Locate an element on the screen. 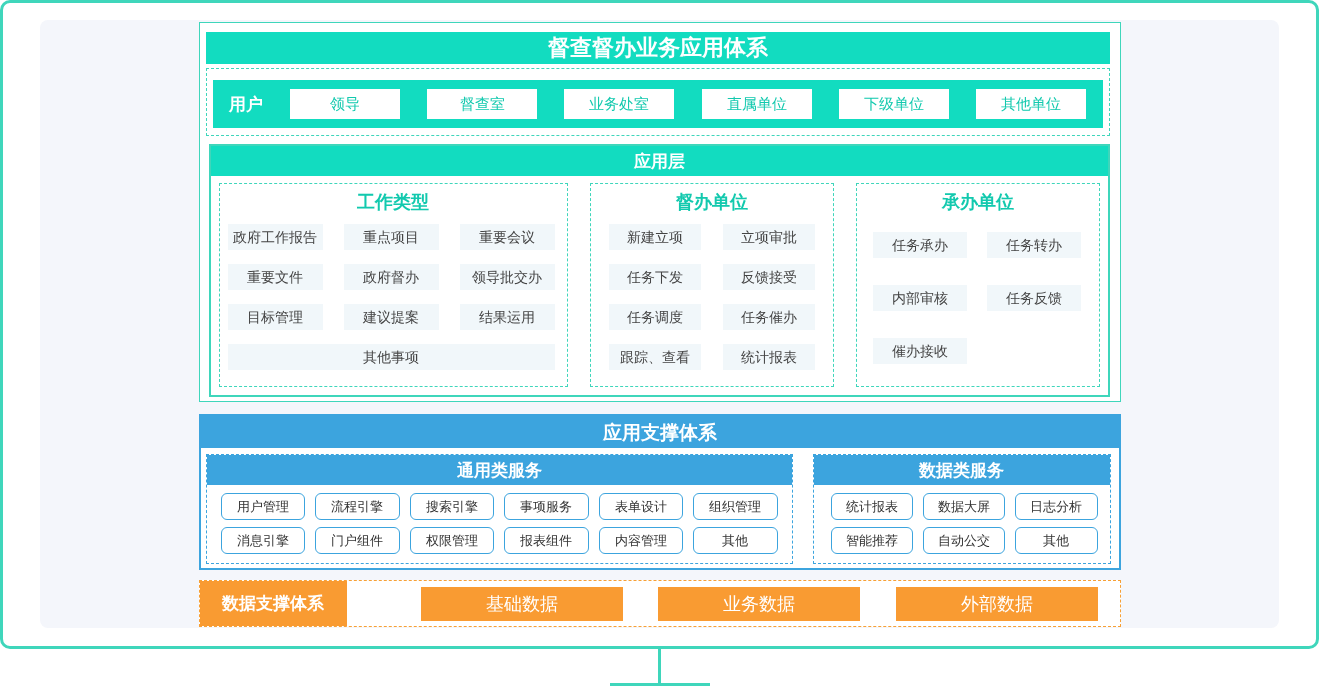 Image resolution: width=1320 pixels, height=686 pixels. function-tile: 统计报表 is located at coordinates (769, 357).